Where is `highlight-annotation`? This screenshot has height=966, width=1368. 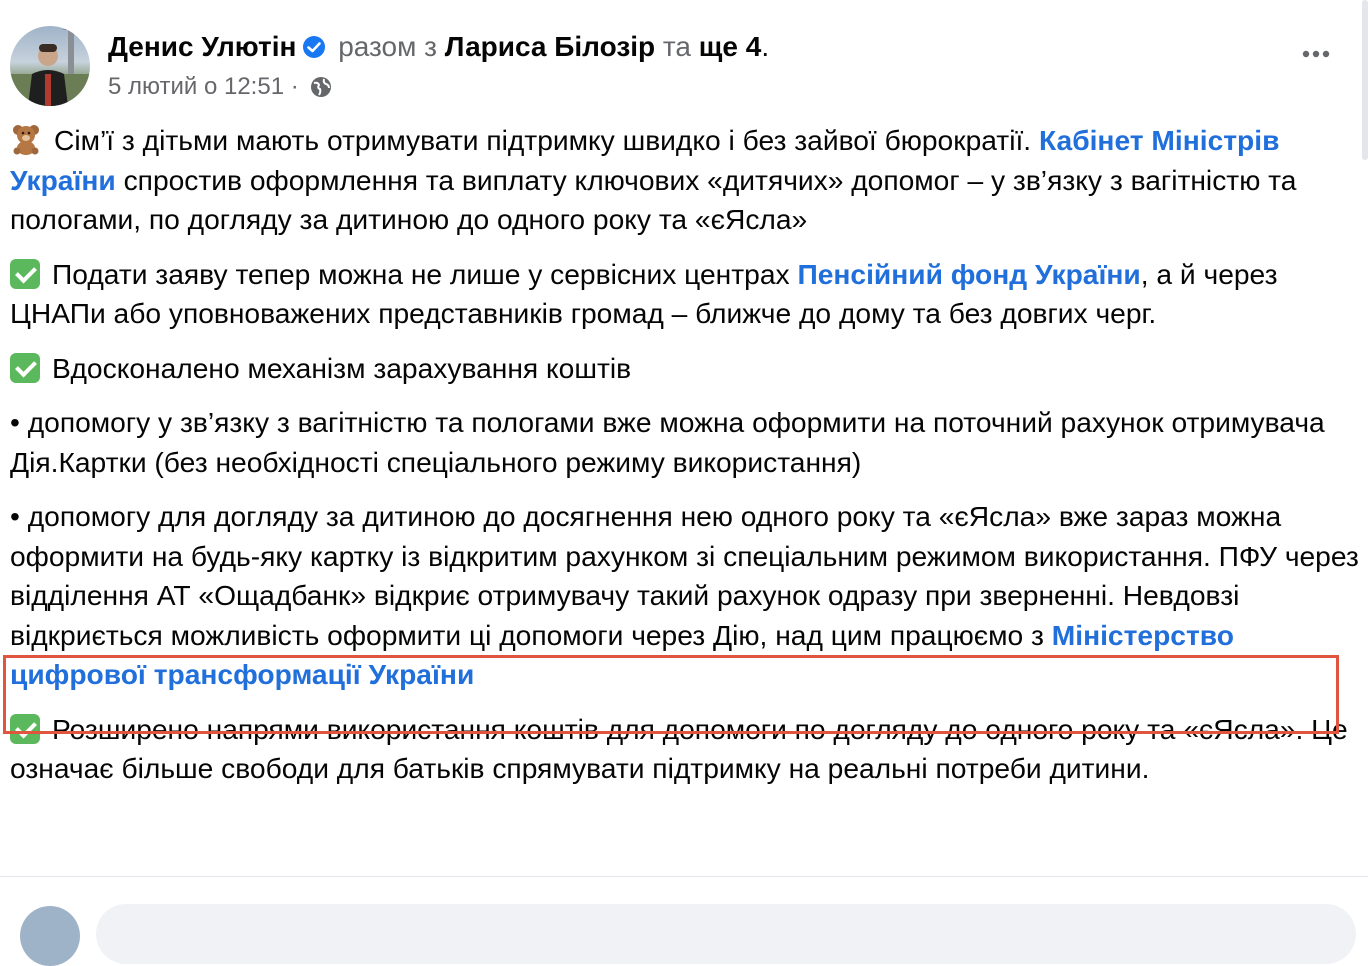 highlight-annotation is located at coordinates (671, 694).